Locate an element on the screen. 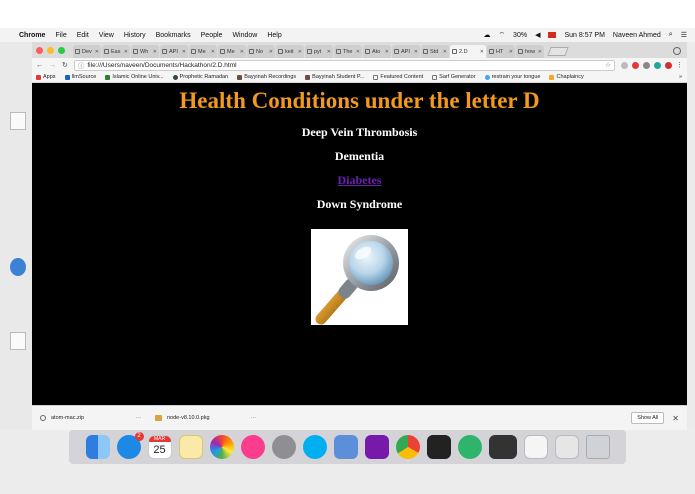  menu-view: View is located at coordinates (106, 35).